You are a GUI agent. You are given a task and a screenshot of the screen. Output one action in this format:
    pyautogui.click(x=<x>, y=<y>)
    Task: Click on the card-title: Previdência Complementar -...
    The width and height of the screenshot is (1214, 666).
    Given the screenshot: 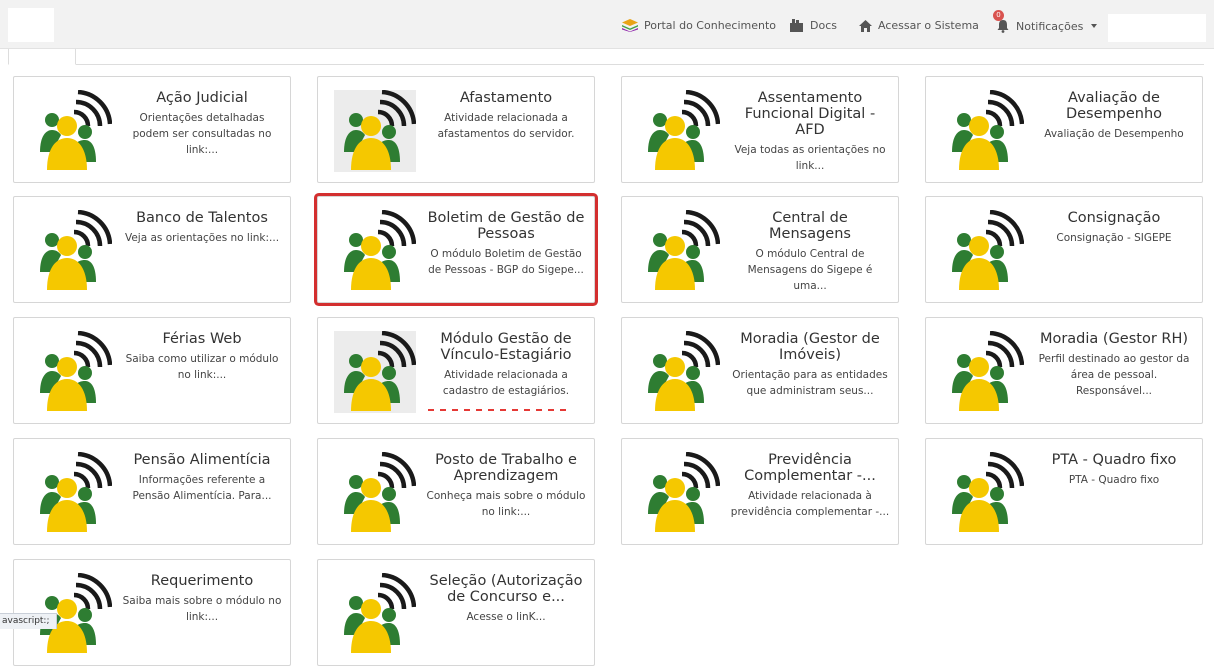 What is the action you would take?
    pyautogui.click(x=810, y=468)
    